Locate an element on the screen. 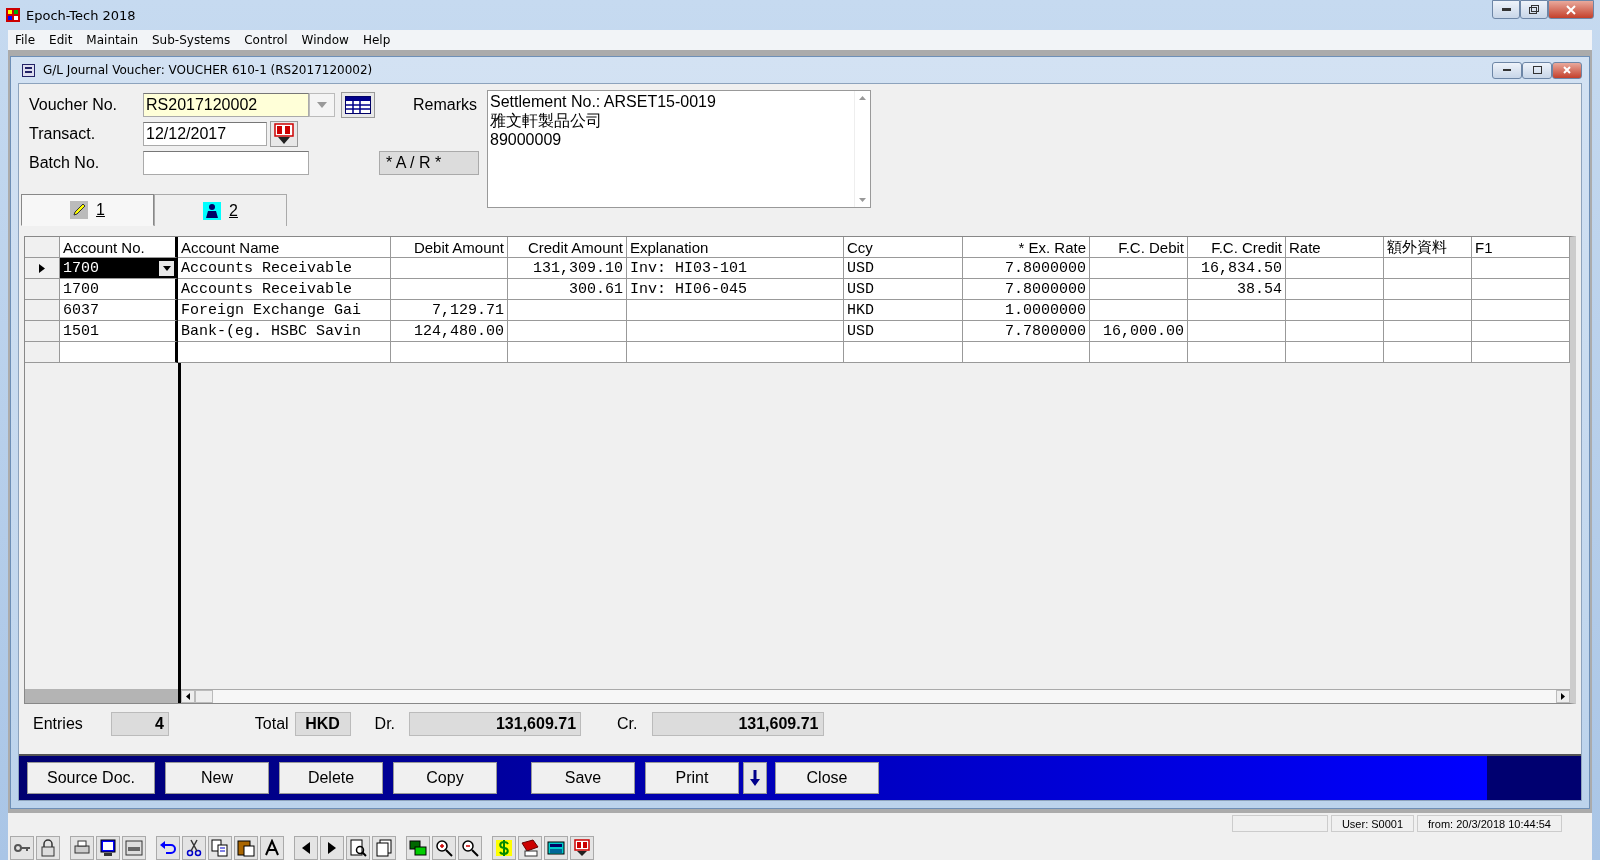 This screenshot has height=860, width=1600. current-row-icon is located at coordinates (42, 268).